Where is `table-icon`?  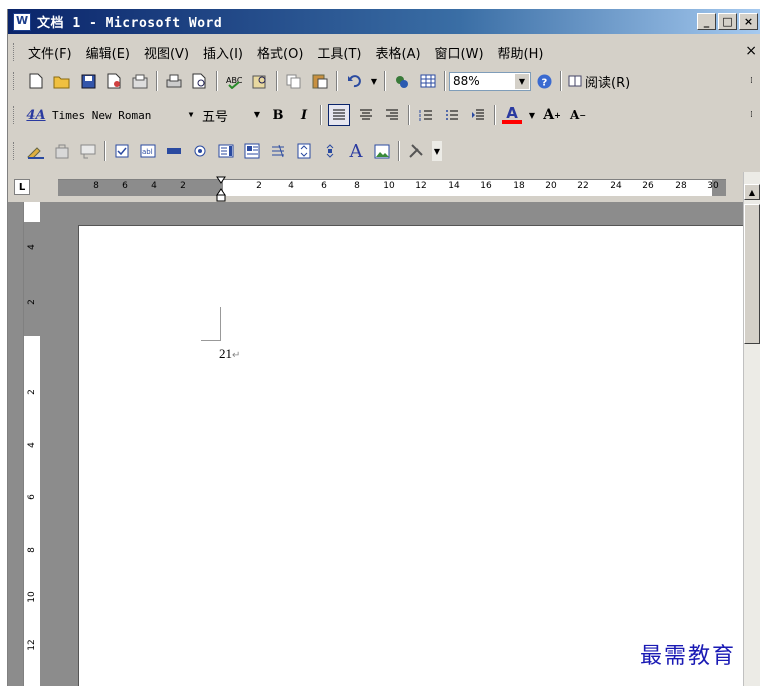
table-icon is located at coordinates (428, 81).